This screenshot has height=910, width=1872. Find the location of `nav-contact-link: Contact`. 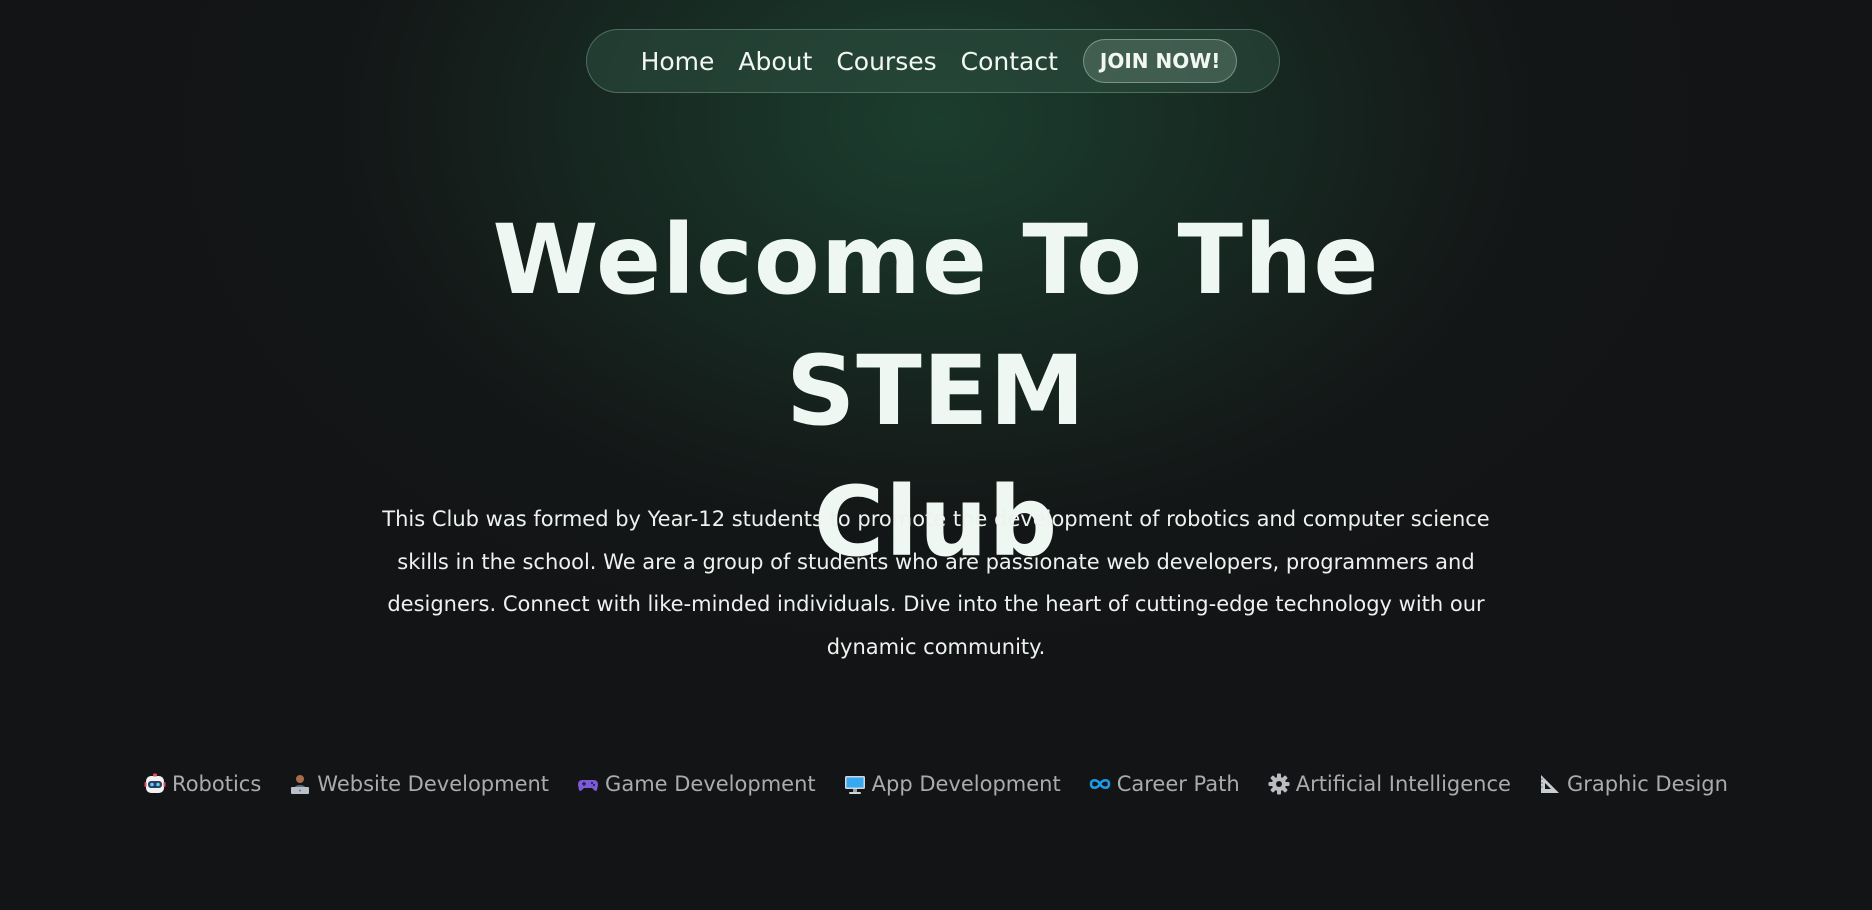

nav-contact-link: Contact is located at coordinates (1009, 61).